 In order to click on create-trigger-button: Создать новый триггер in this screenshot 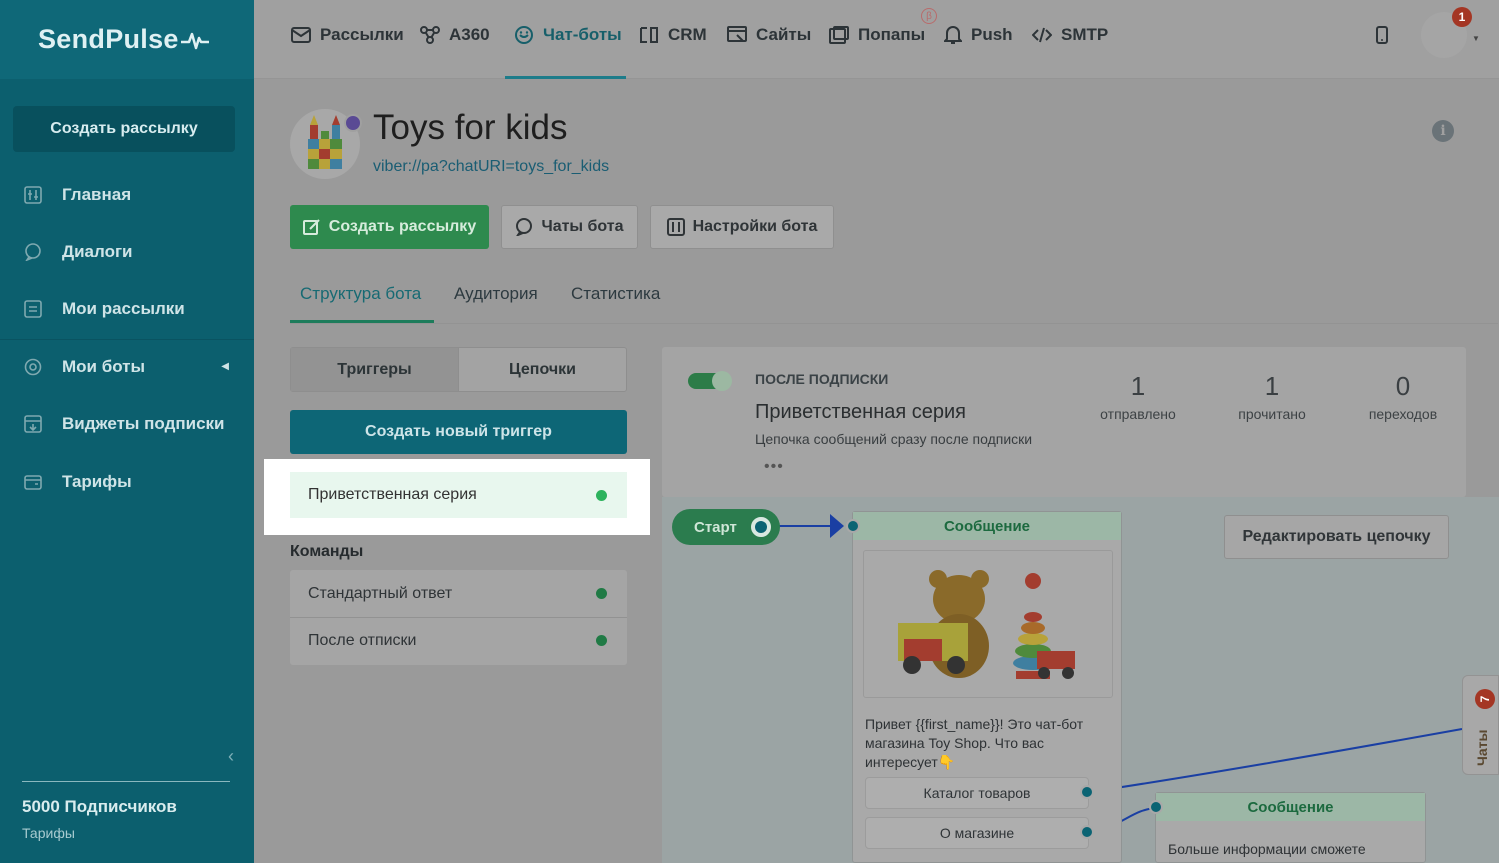, I will do `click(458, 432)`.